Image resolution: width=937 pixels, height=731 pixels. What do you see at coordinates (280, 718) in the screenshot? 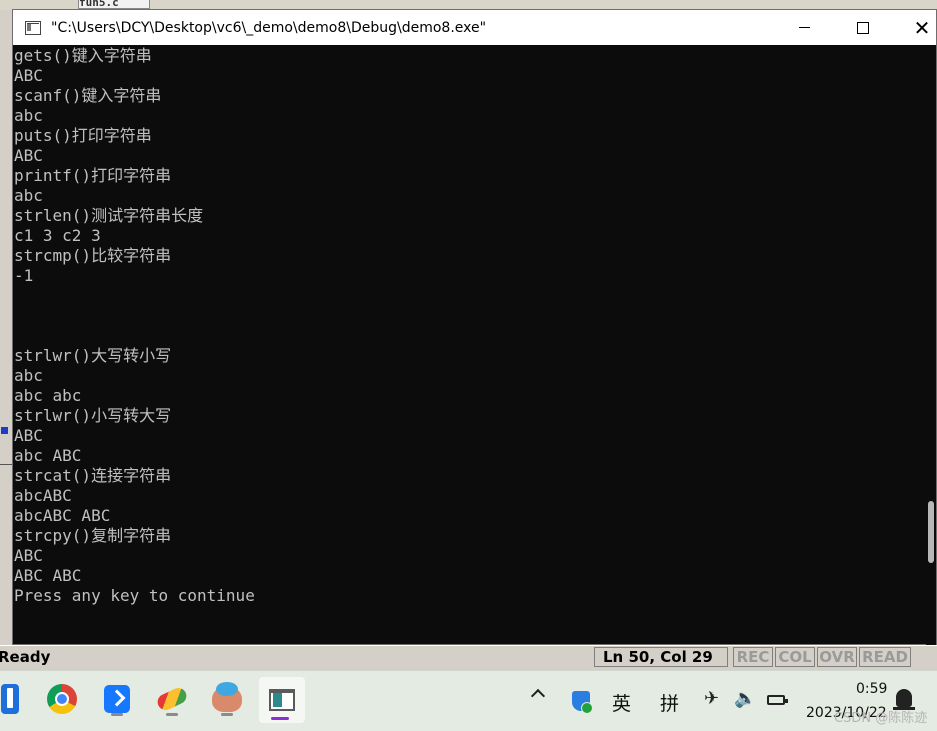
I see `active-indicator` at bounding box center [280, 718].